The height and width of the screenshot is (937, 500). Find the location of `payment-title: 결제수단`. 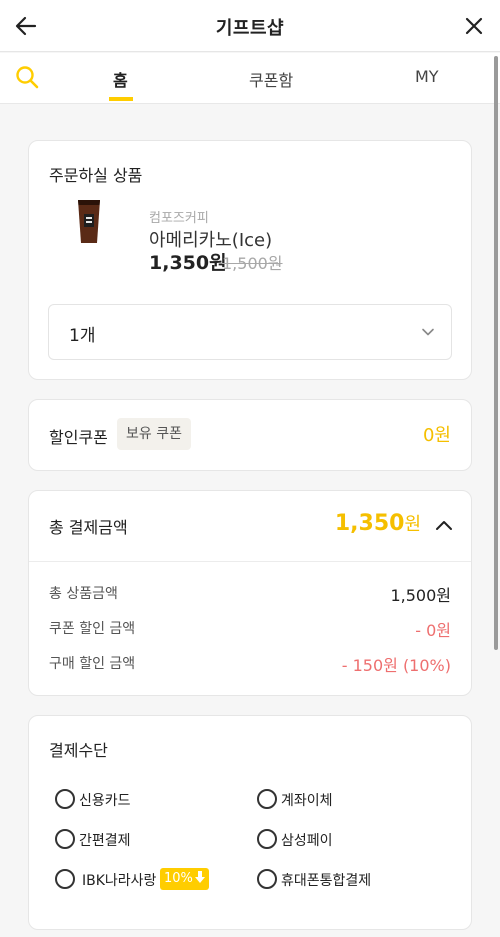

payment-title: 결제수단 is located at coordinates (78, 750).